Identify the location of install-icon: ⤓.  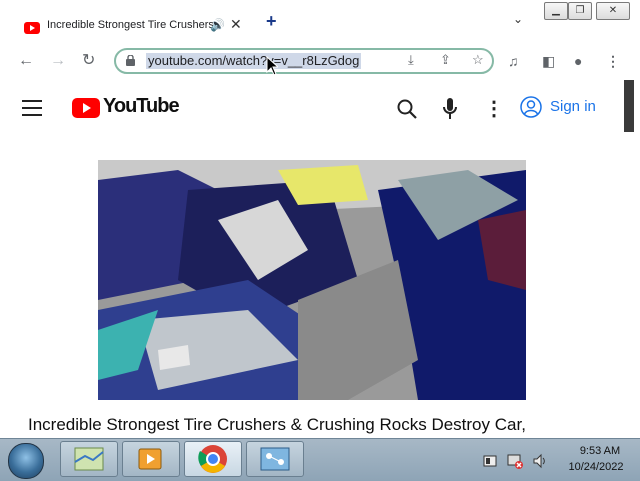
(411, 60).